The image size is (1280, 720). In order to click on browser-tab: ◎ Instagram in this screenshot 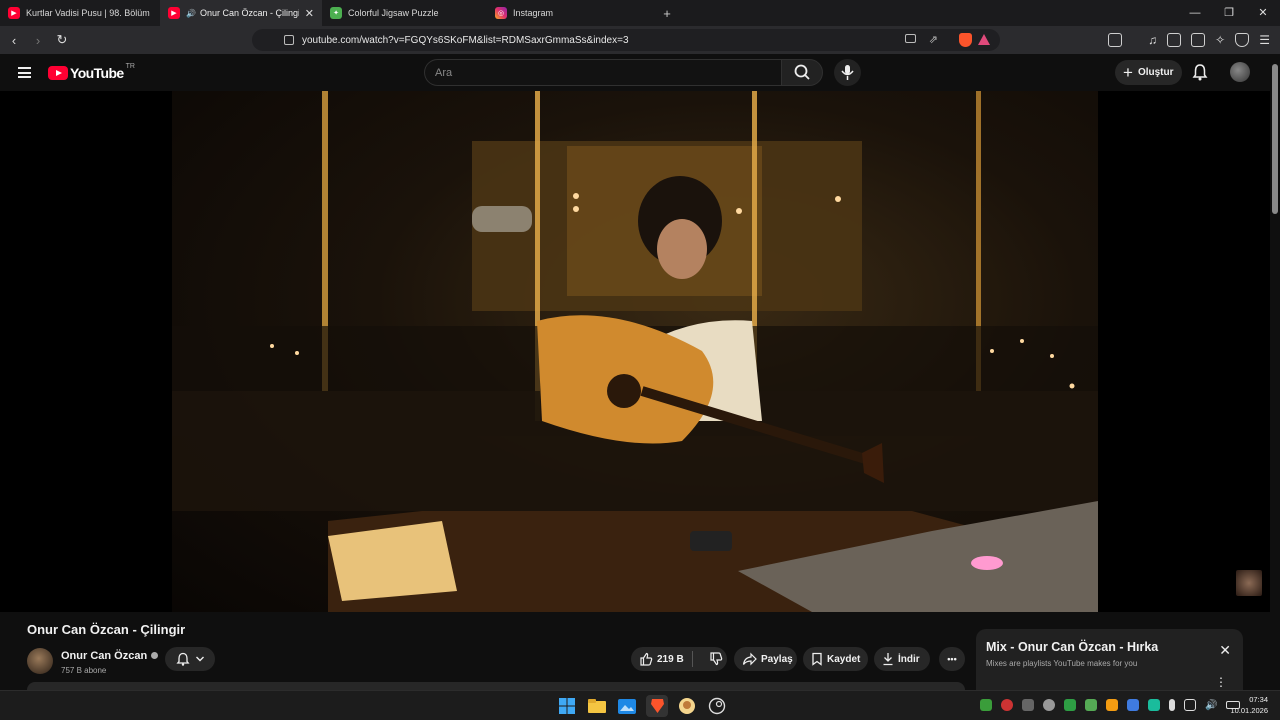, I will do `click(569, 13)`.